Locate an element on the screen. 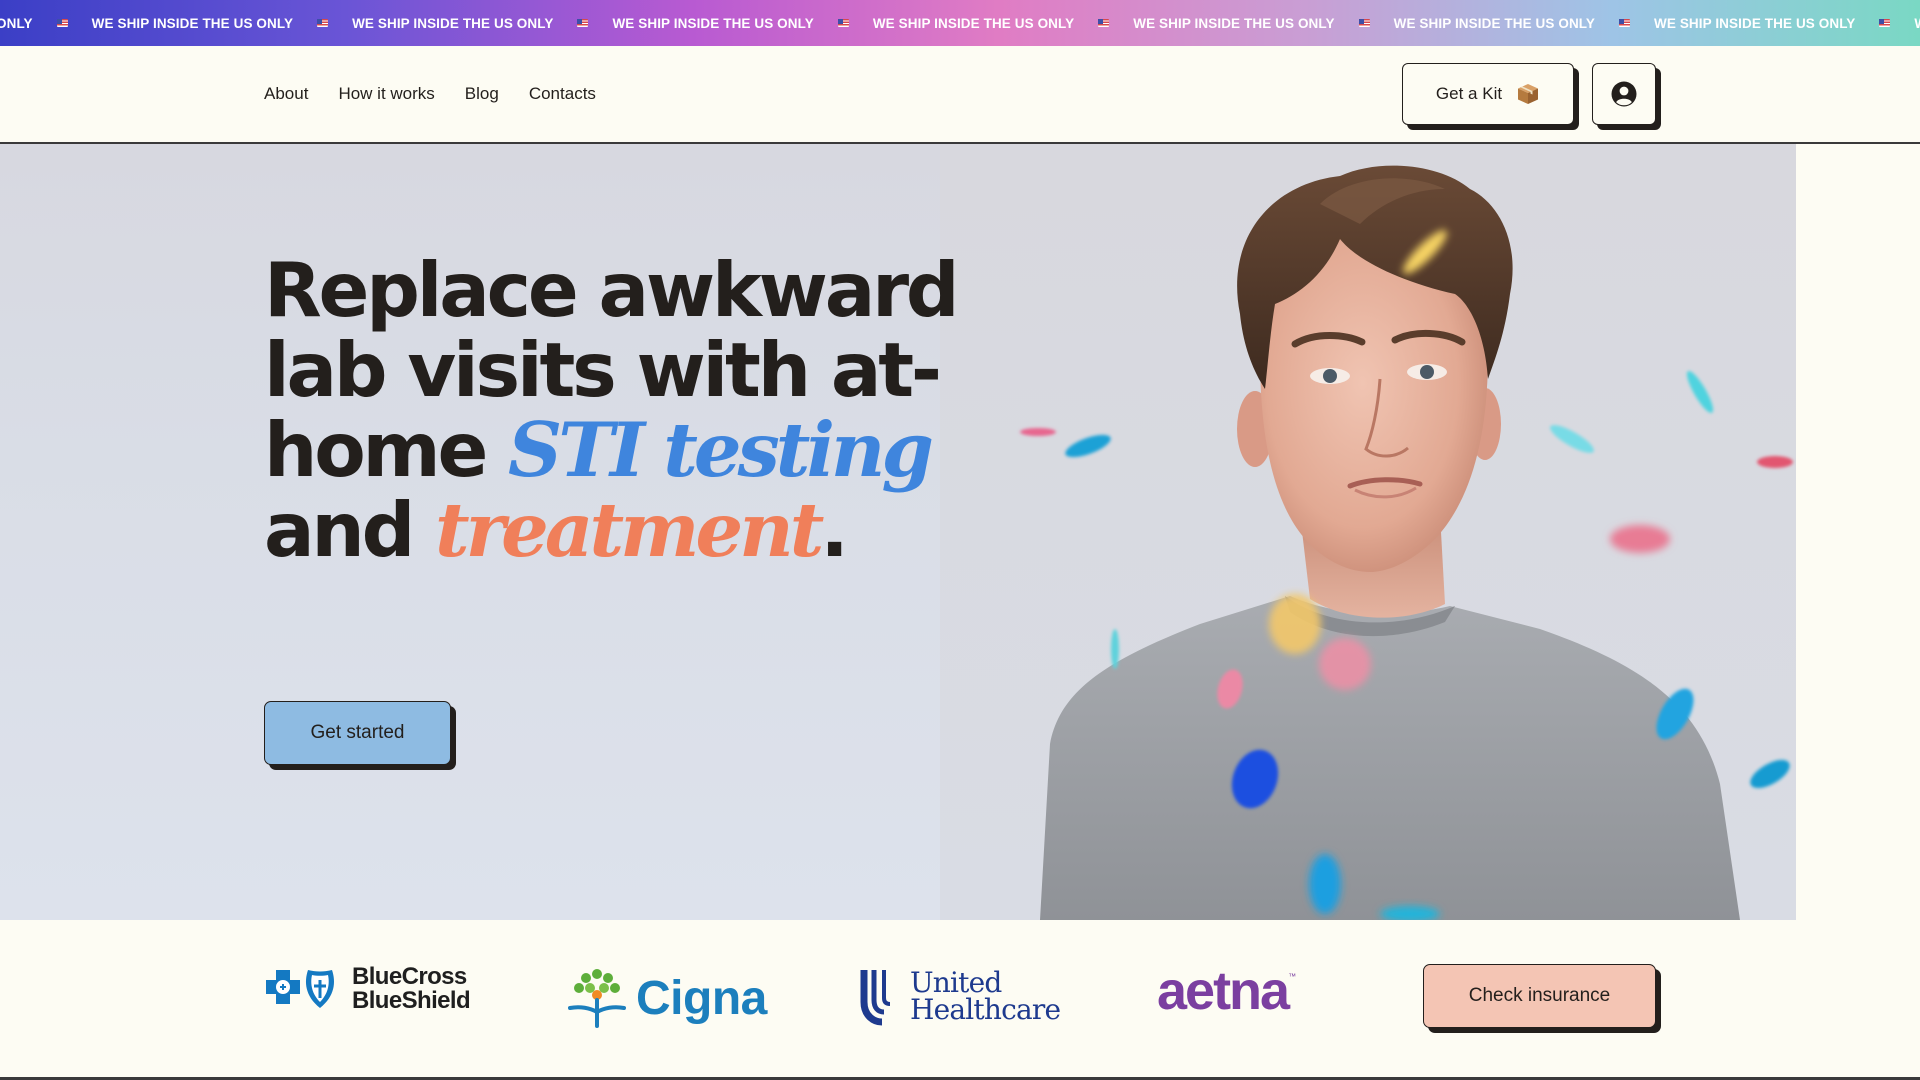  get-kit-button: Get a Kit is located at coordinates (1488, 94).